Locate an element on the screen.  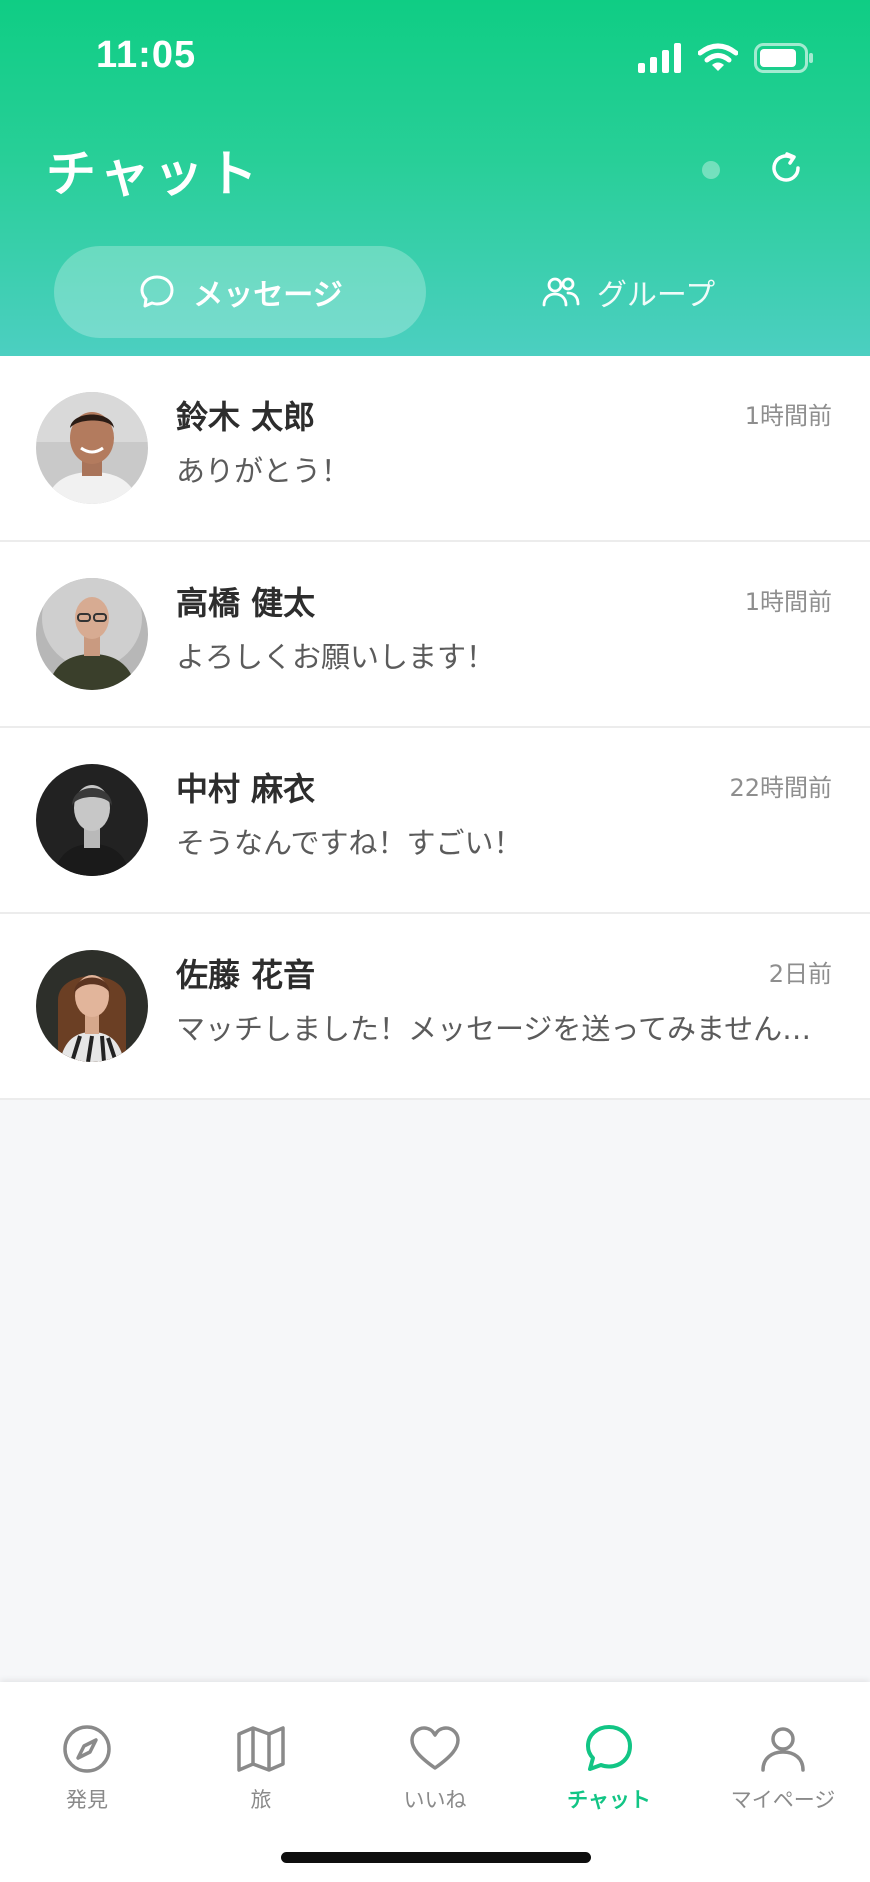
tab-groups-label: グループ is located at coordinates (656, 295).